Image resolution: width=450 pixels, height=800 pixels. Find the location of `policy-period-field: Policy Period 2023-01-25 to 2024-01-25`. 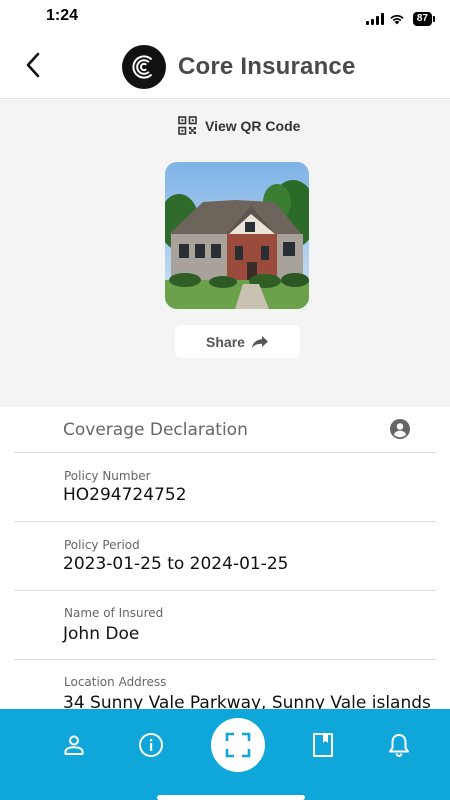

policy-period-field: Policy Period 2023-01-25 to 2024-01-25 is located at coordinates (225, 556).